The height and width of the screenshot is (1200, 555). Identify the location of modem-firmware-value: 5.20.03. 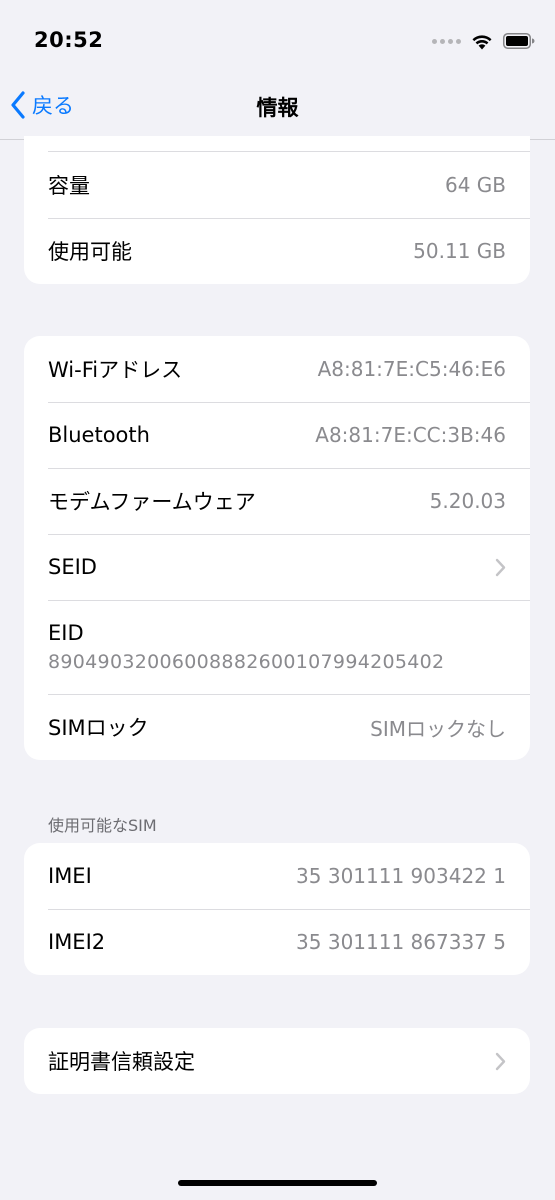
(467, 501).